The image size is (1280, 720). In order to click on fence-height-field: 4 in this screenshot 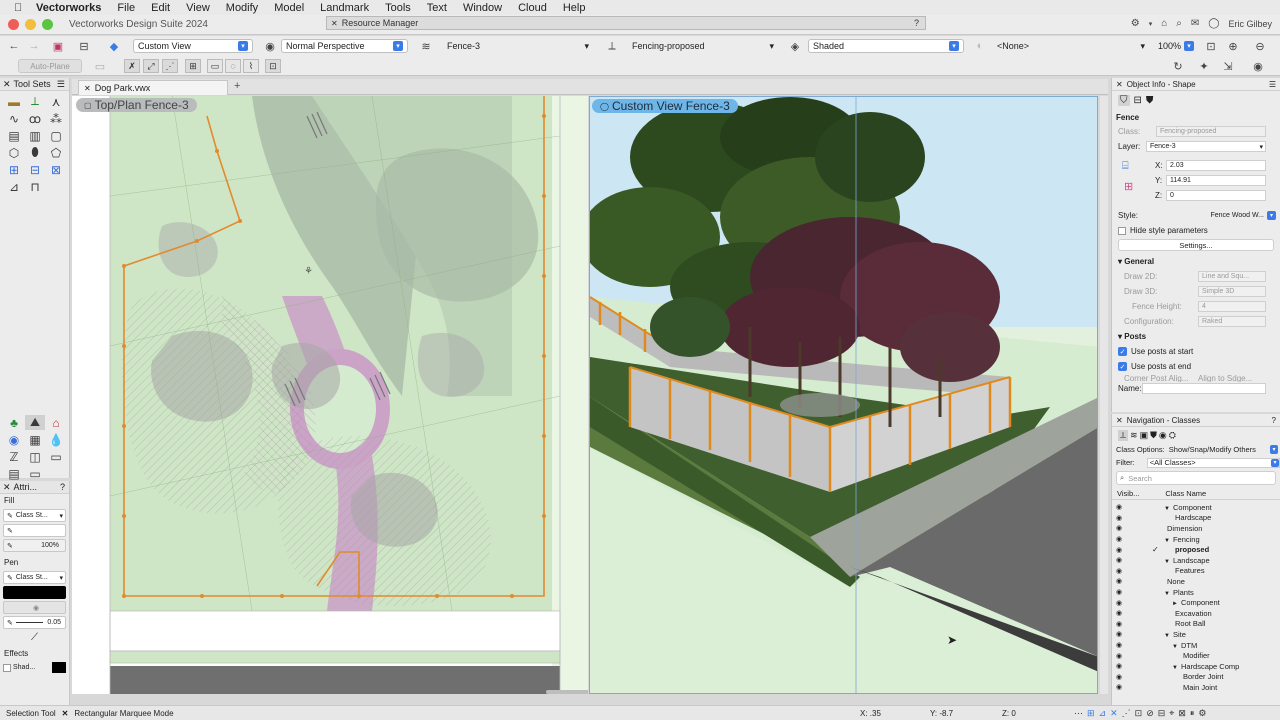, I will do `click(1232, 306)`.